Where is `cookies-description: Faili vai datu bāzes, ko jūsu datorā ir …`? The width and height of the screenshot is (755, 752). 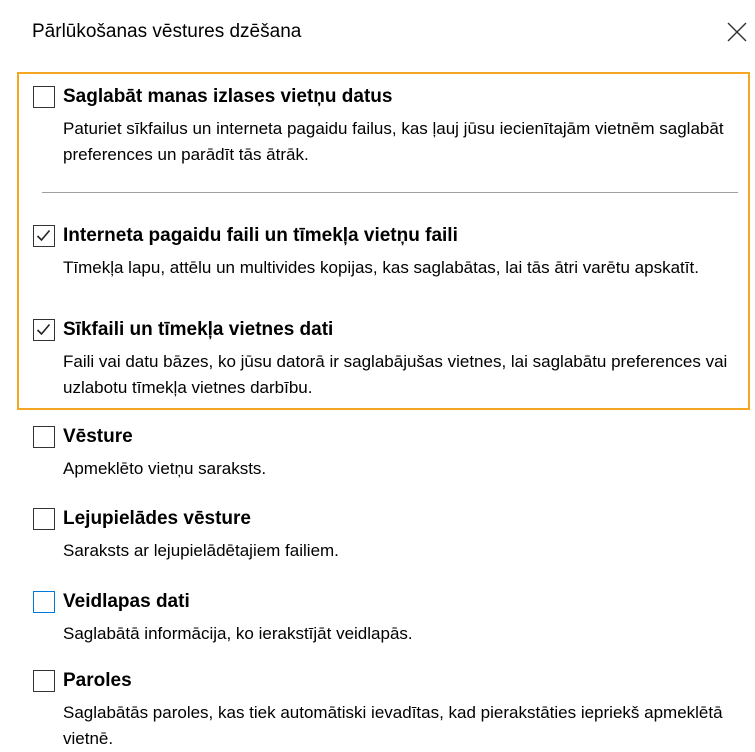 cookies-description: Faili vai datu bāzes, ko jūsu datorā ir … is located at coordinates (395, 374).